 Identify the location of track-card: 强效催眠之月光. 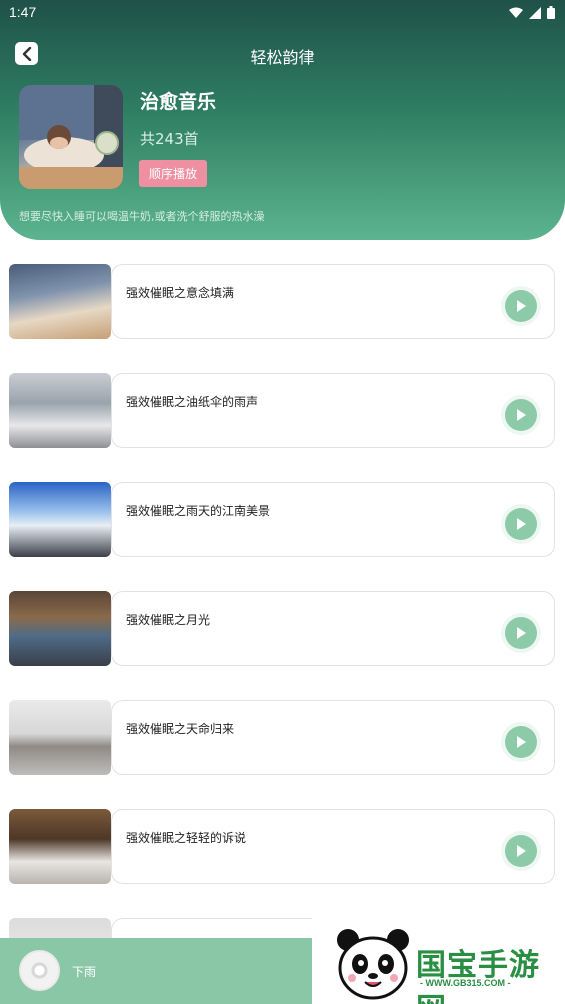
(333, 628).